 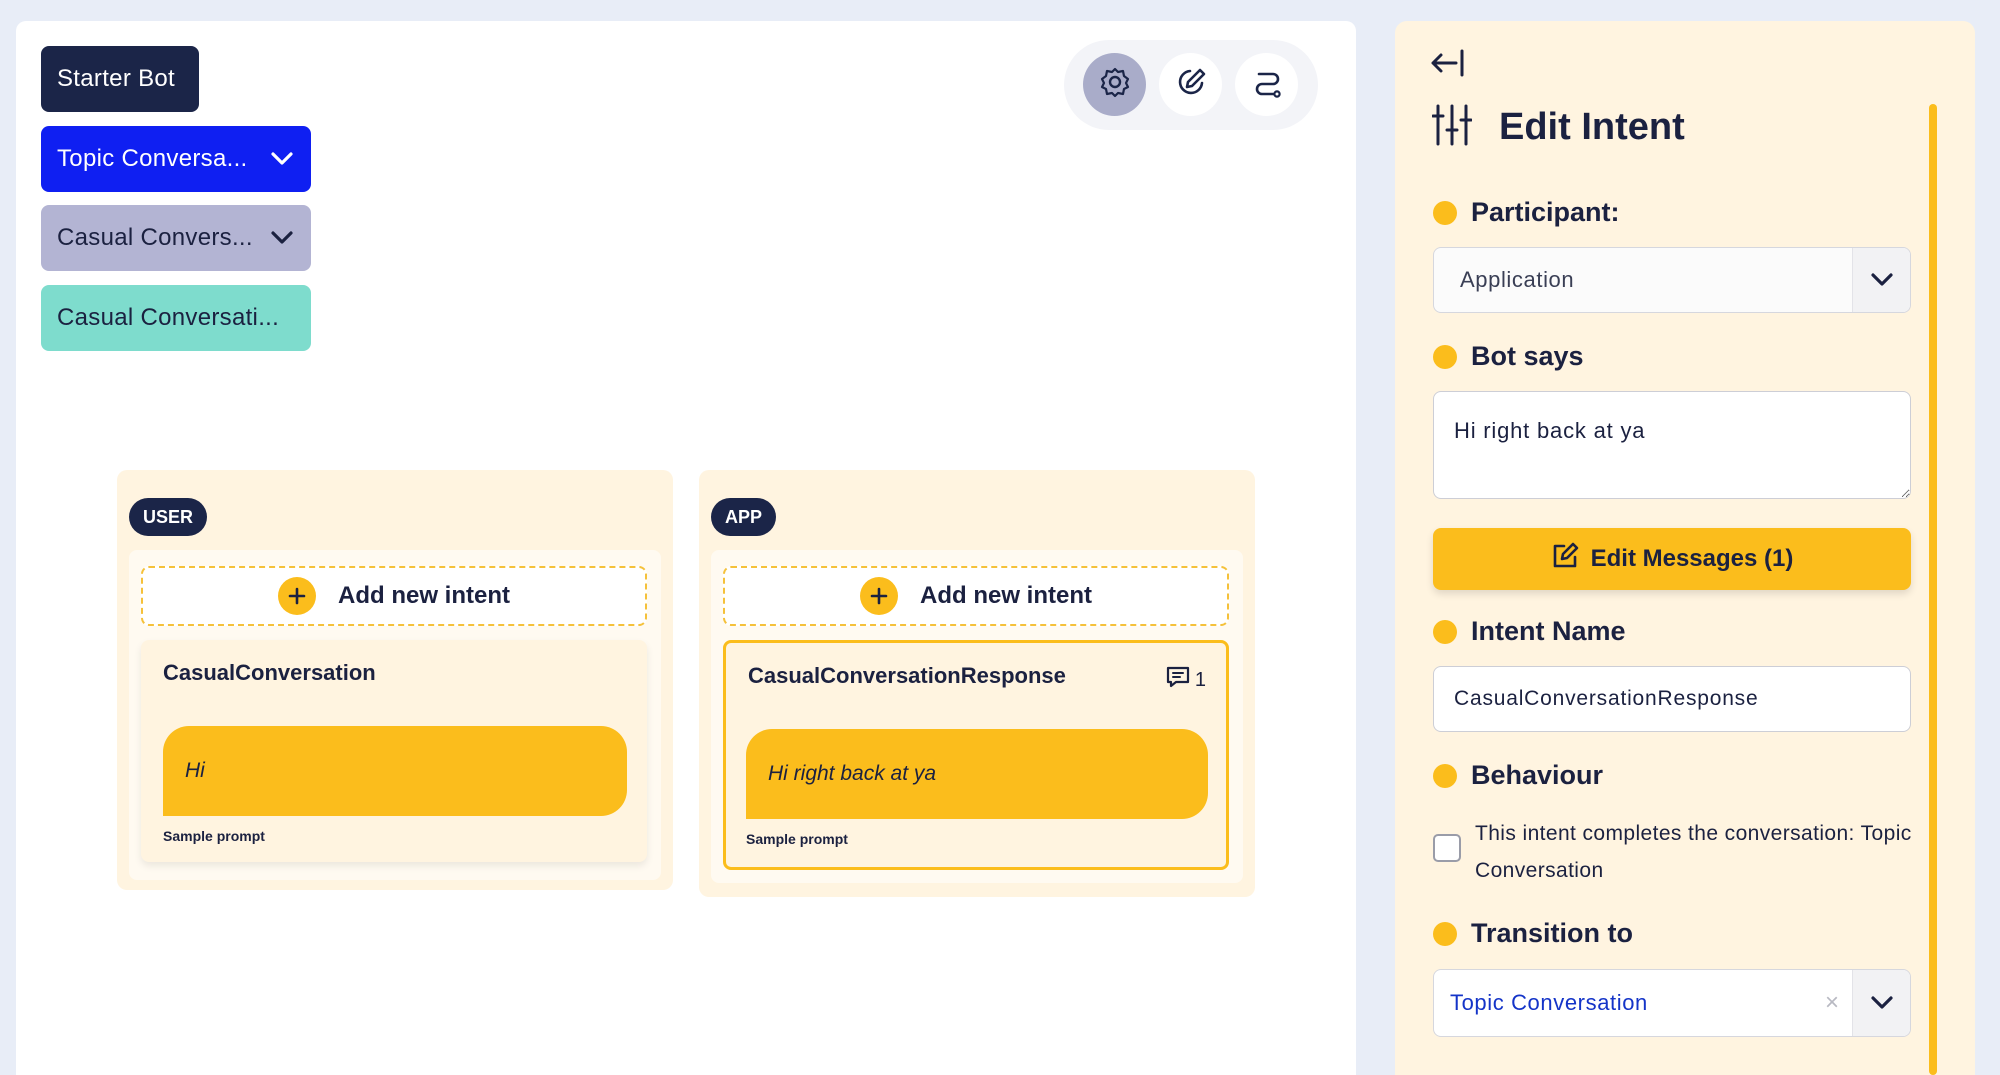 What do you see at coordinates (1452, 127) in the screenshot?
I see `sliders-icon` at bounding box center [1452, 127].